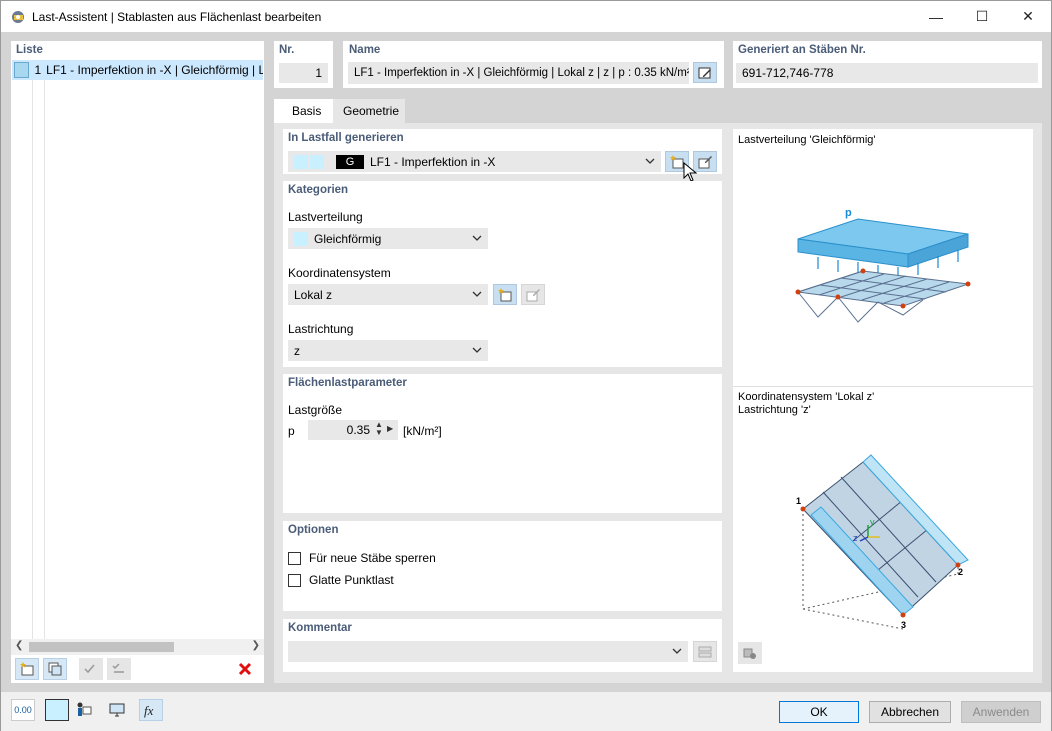 The height and width of the screenshot is (731, 1052). I want to click on direction-preview-title: Lastrichtung 'z', so click(774, 410).